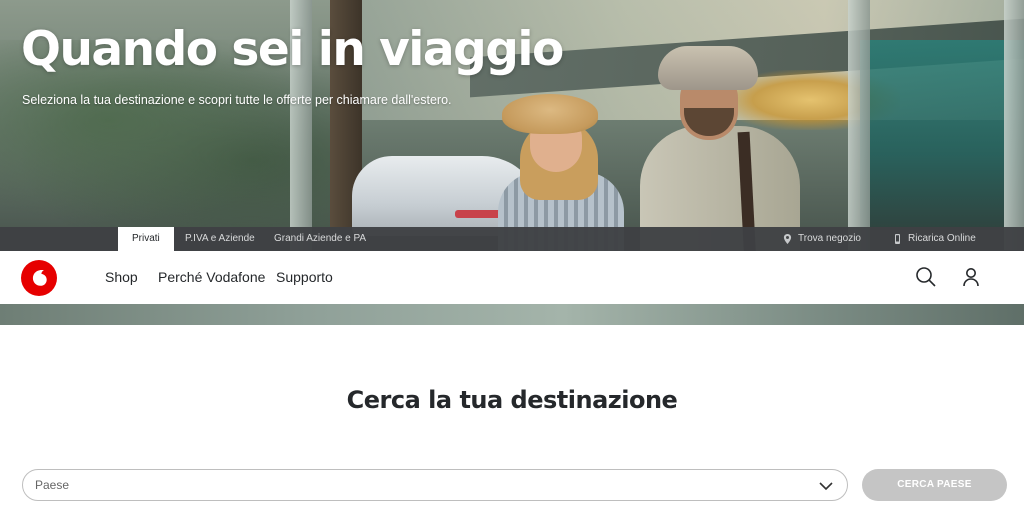 Image resolution: width=1024 pixels, height=526 pixels. I want to click on hero-man-hat, so click(708, 68).